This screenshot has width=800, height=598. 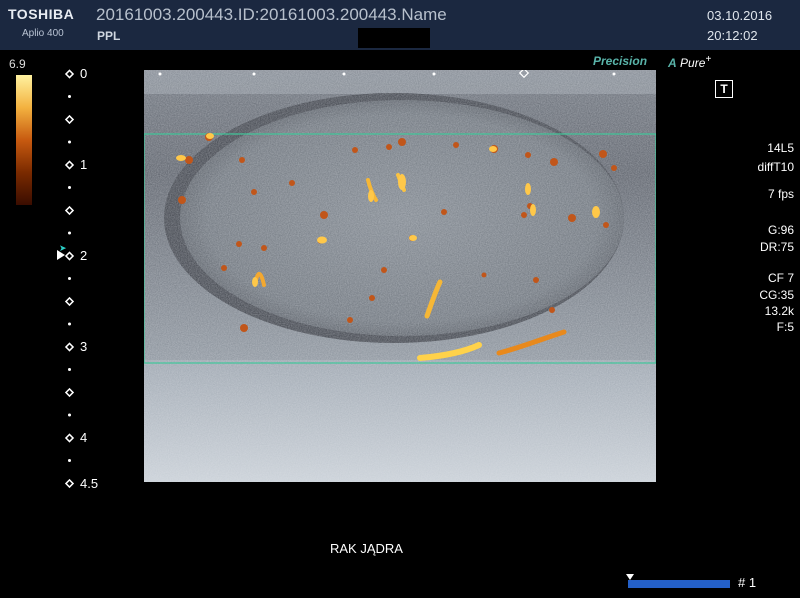 What do you see at coordinates (785, 327) in the screenshot?
I see `filter-label: F:5` at bounding box center [785, 327].